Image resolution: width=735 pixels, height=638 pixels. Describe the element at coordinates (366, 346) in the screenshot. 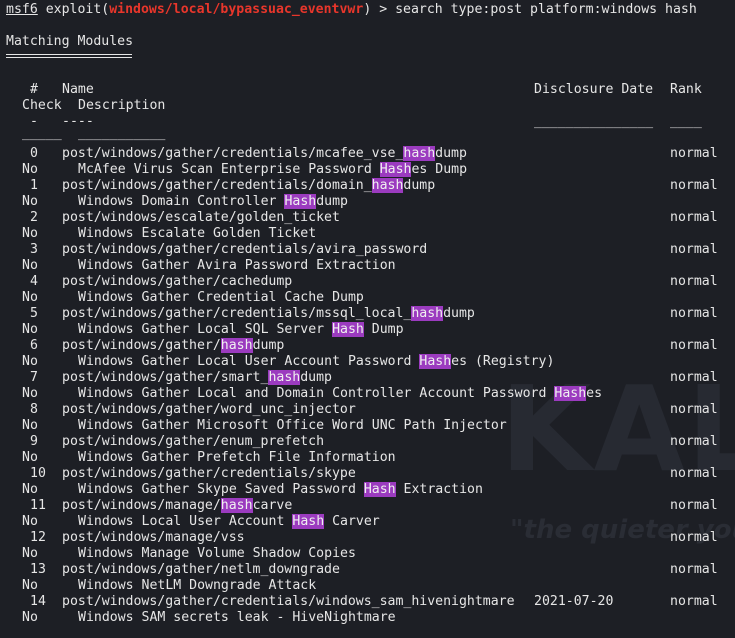

I see `module-row: 6 post/windows/gather/hashdump normal` at that location.